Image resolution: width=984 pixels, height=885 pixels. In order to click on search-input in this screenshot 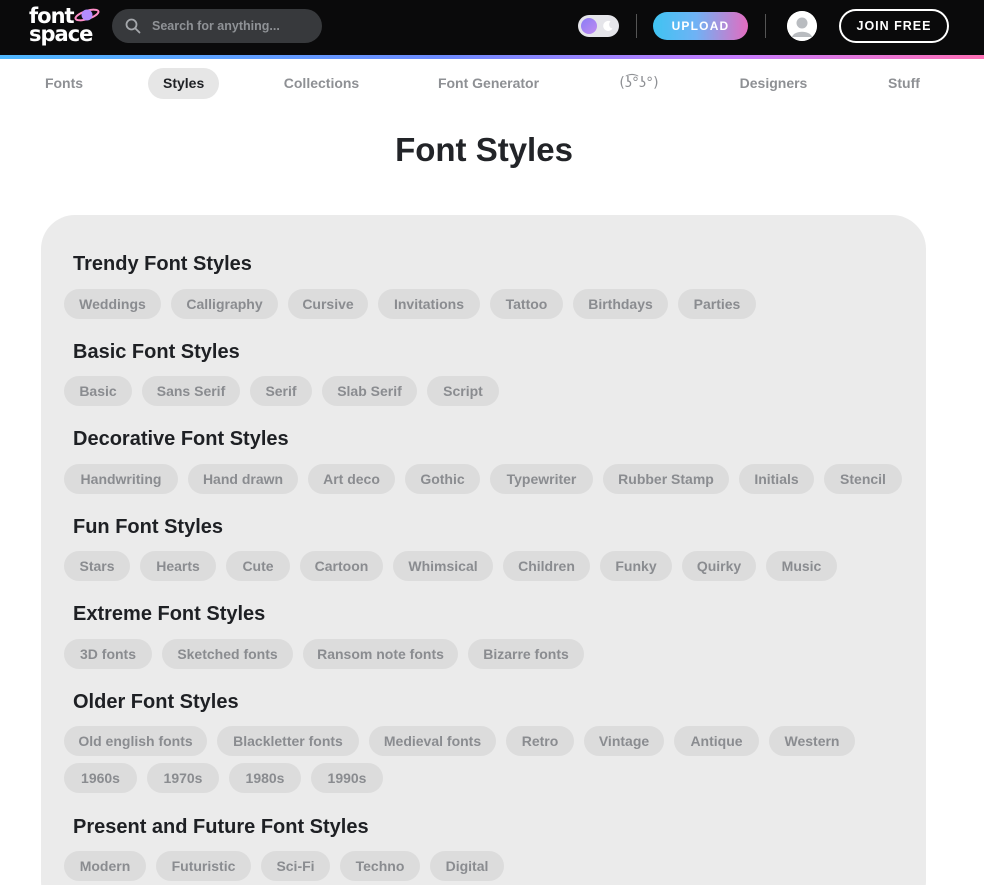, I will do `click(232, 26)`.